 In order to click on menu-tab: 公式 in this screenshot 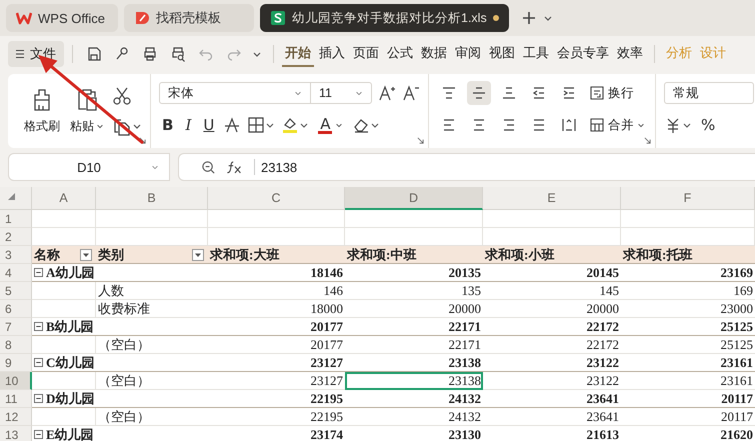, I will do `click(400, 54)`.